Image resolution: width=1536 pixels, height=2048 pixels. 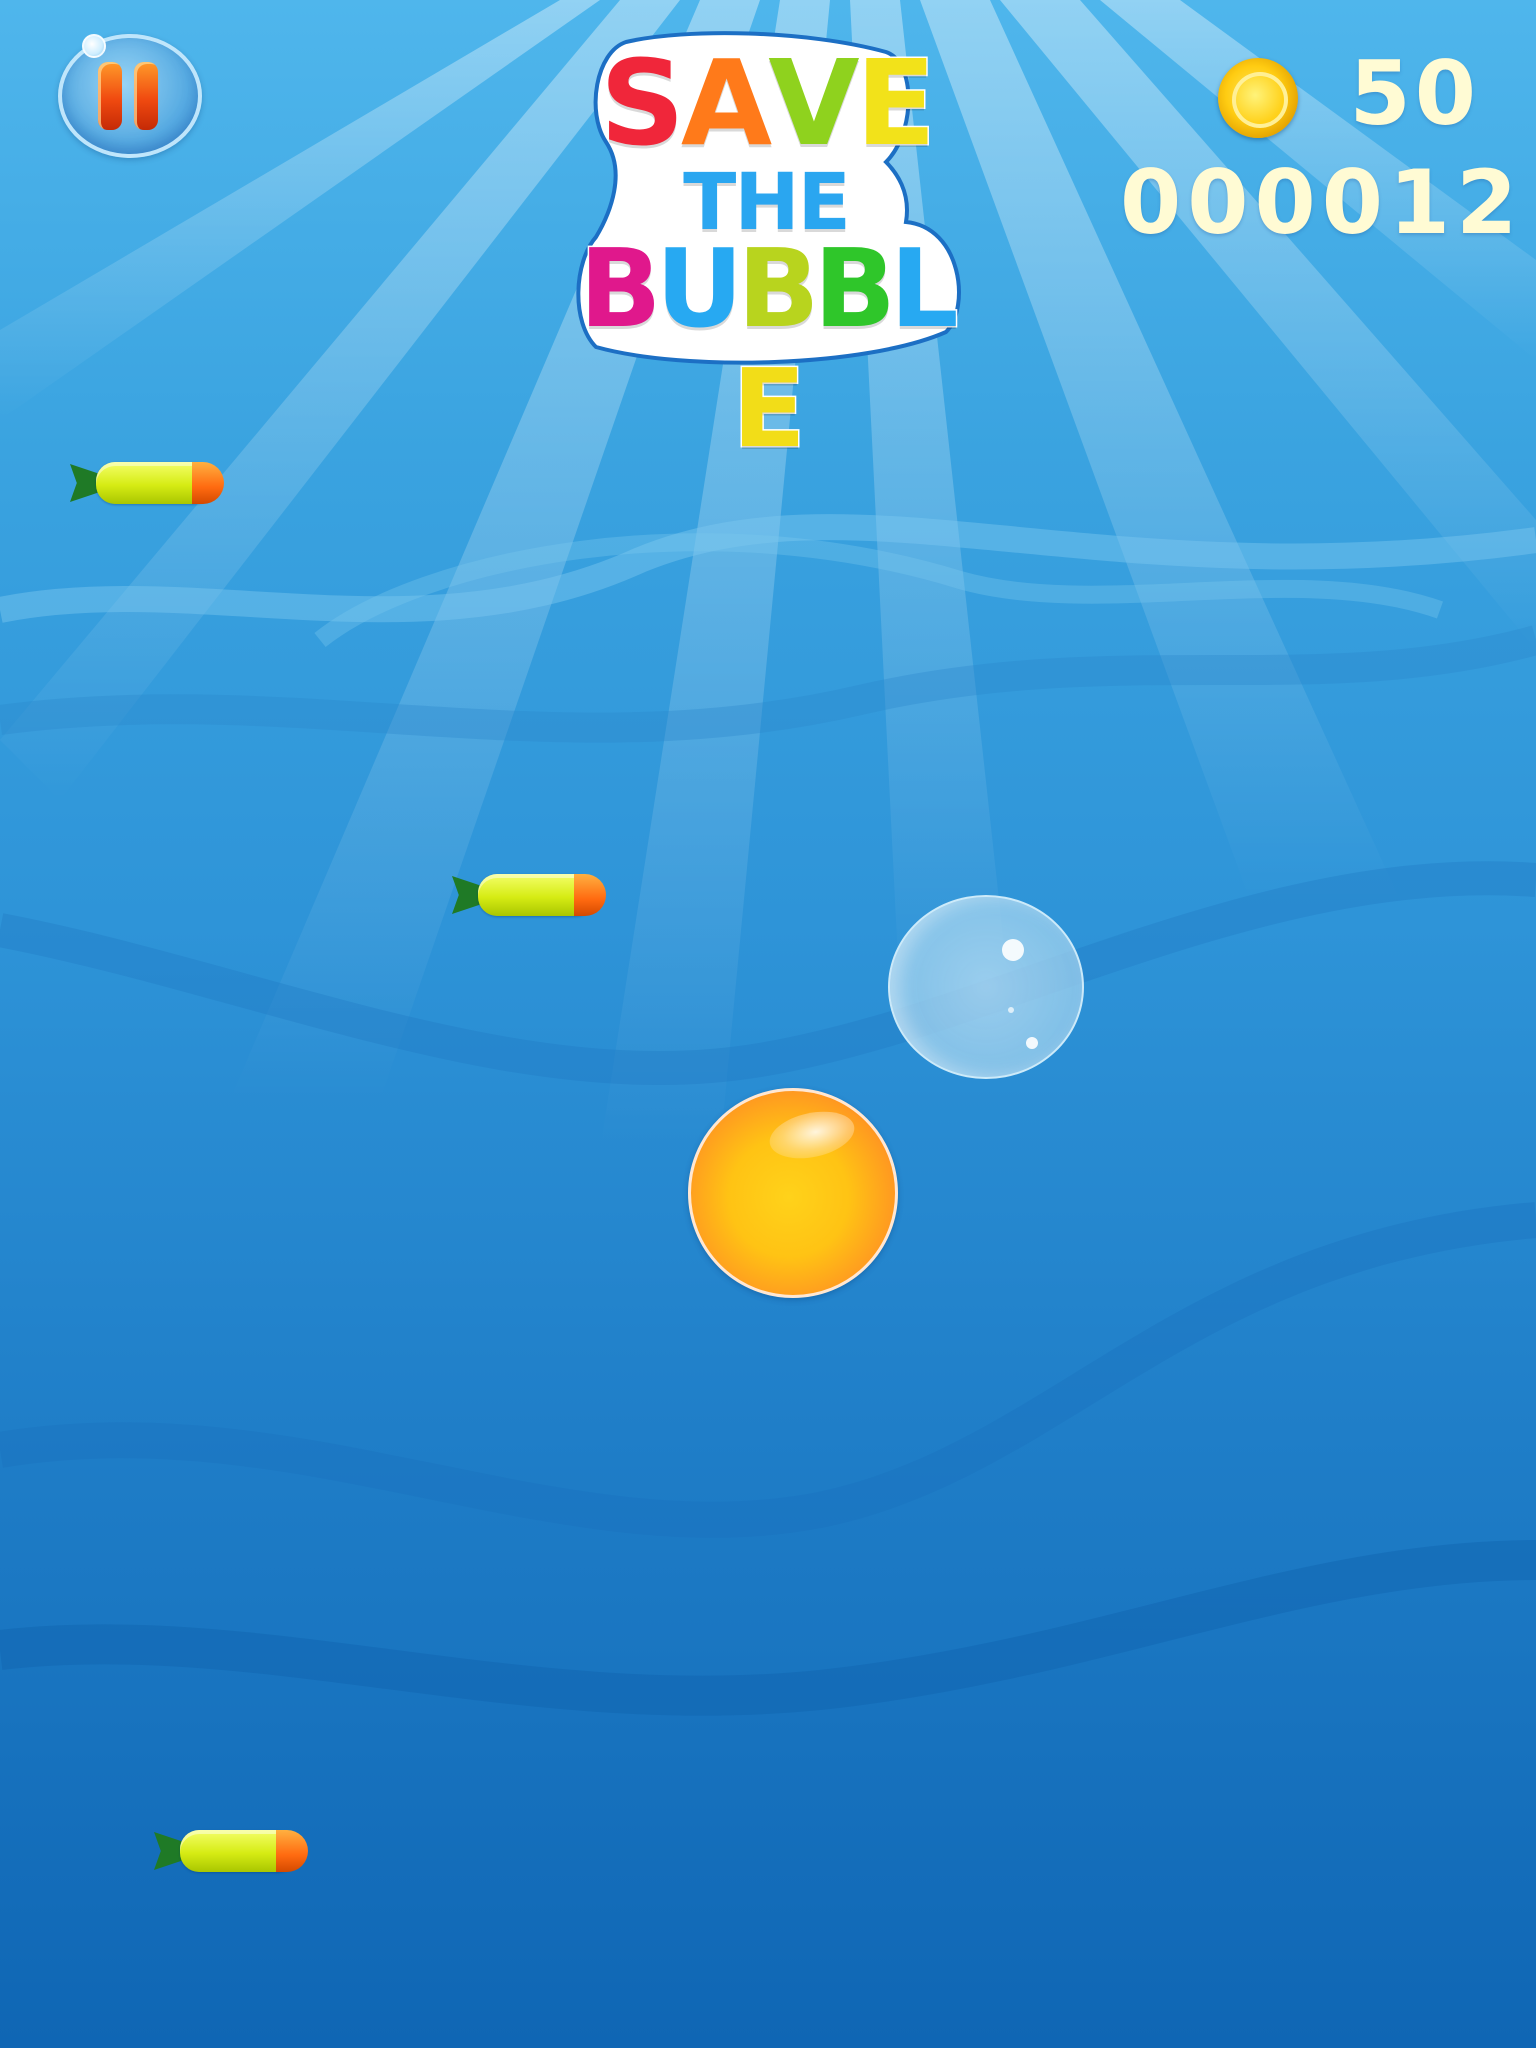 I want to click on pause-button, so click(x=130, y=96).